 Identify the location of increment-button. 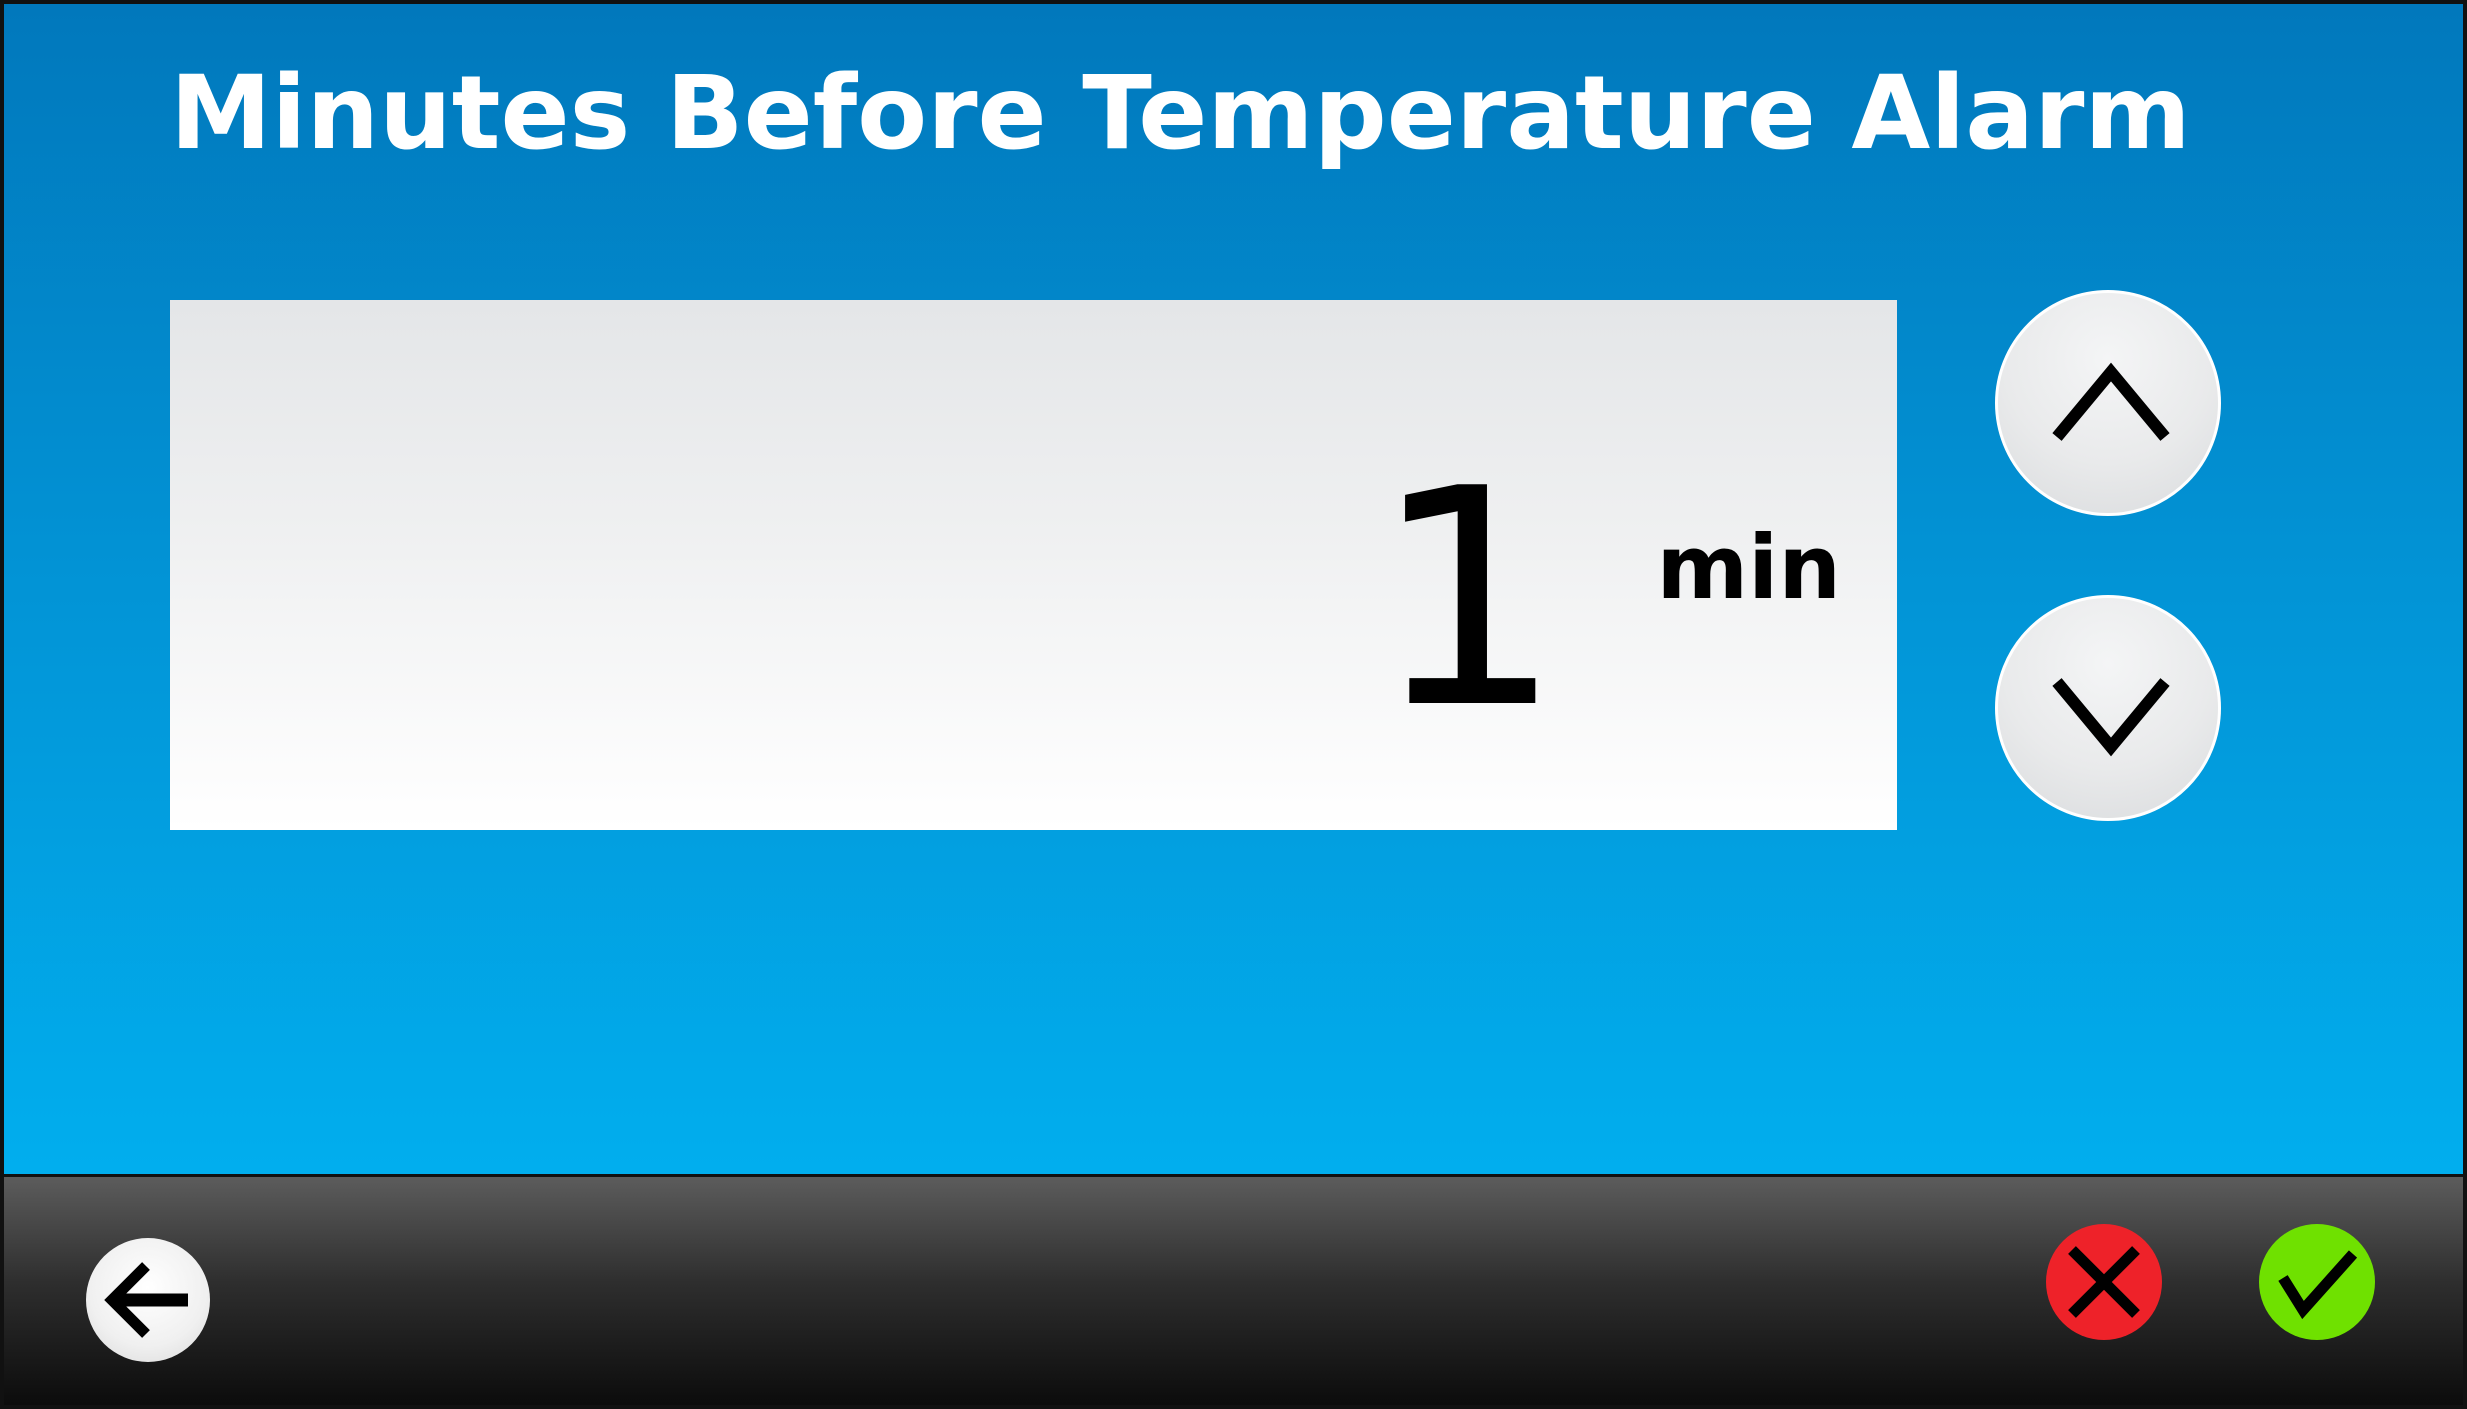
(2108, 403).